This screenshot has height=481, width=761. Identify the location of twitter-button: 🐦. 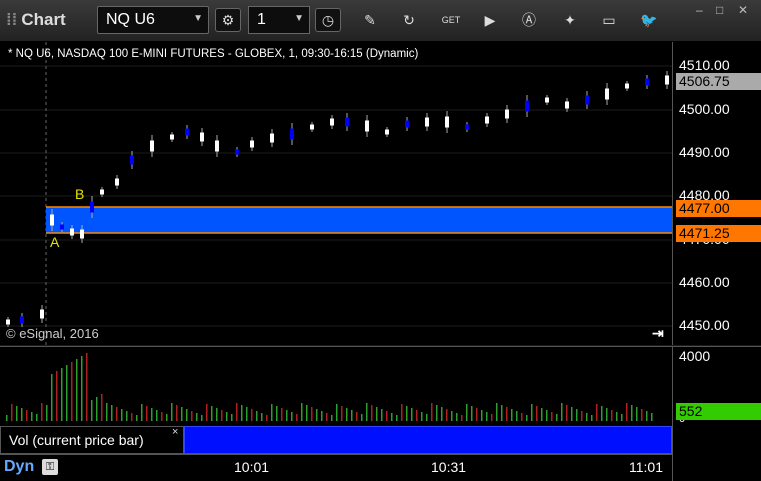
(649, 20).